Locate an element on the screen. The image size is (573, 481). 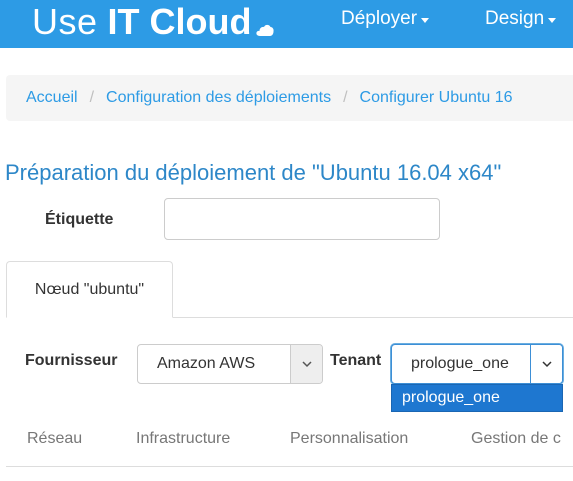
subtab-infrastructure: Infrastructure is located at coordinates (183, 439).